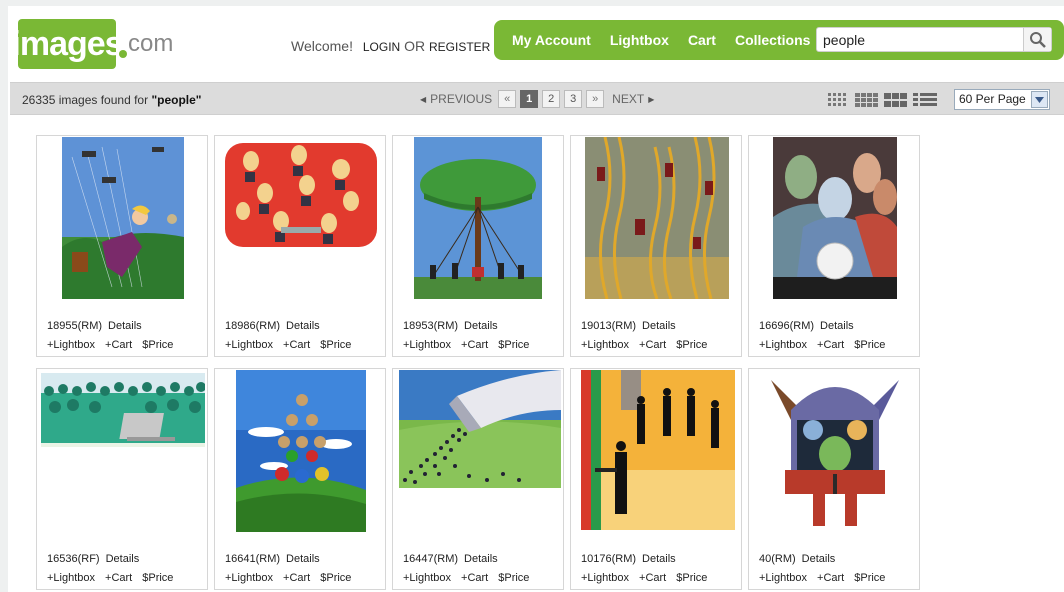  I want to click on results-query: "people", so click(176, 100).